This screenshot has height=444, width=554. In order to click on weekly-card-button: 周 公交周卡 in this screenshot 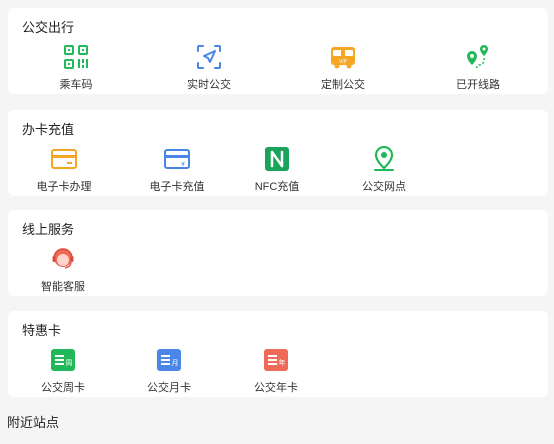, I will do `click(63, 371)`.